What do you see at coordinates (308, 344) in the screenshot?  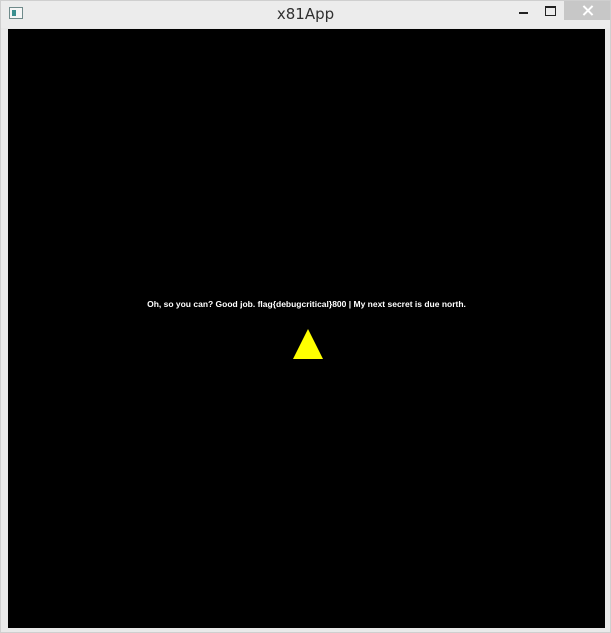 I see `player-triangle` at bounding box center [308, 344].